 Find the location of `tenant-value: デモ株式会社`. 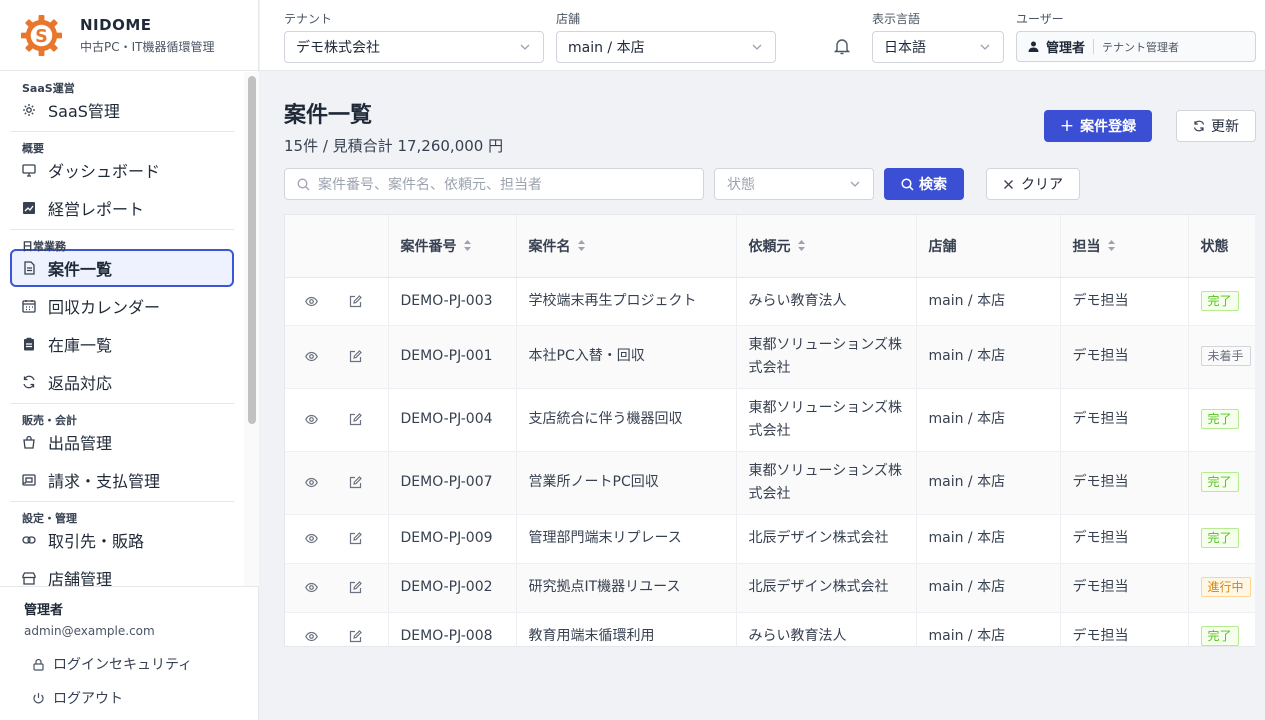

tenant-value: デモ株式会社 is located at coordinates (338, 48).